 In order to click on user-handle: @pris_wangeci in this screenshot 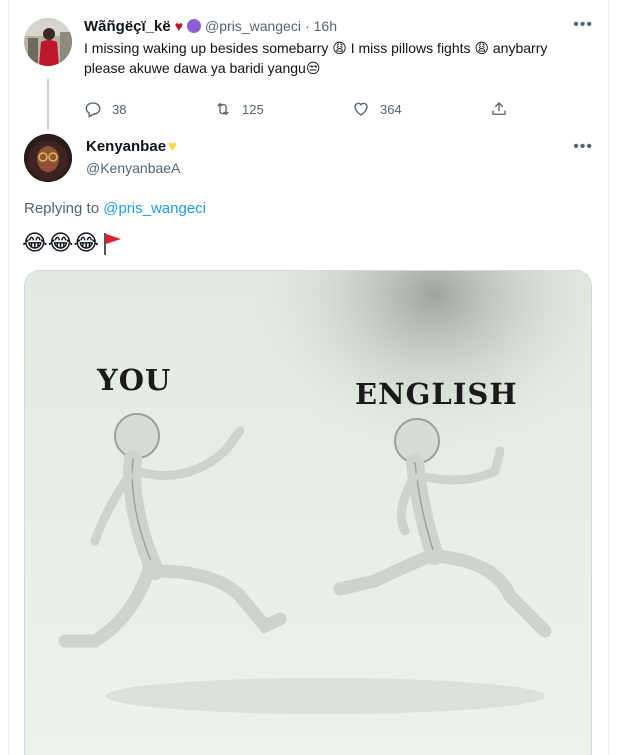, I will do `click(253, 26)`.